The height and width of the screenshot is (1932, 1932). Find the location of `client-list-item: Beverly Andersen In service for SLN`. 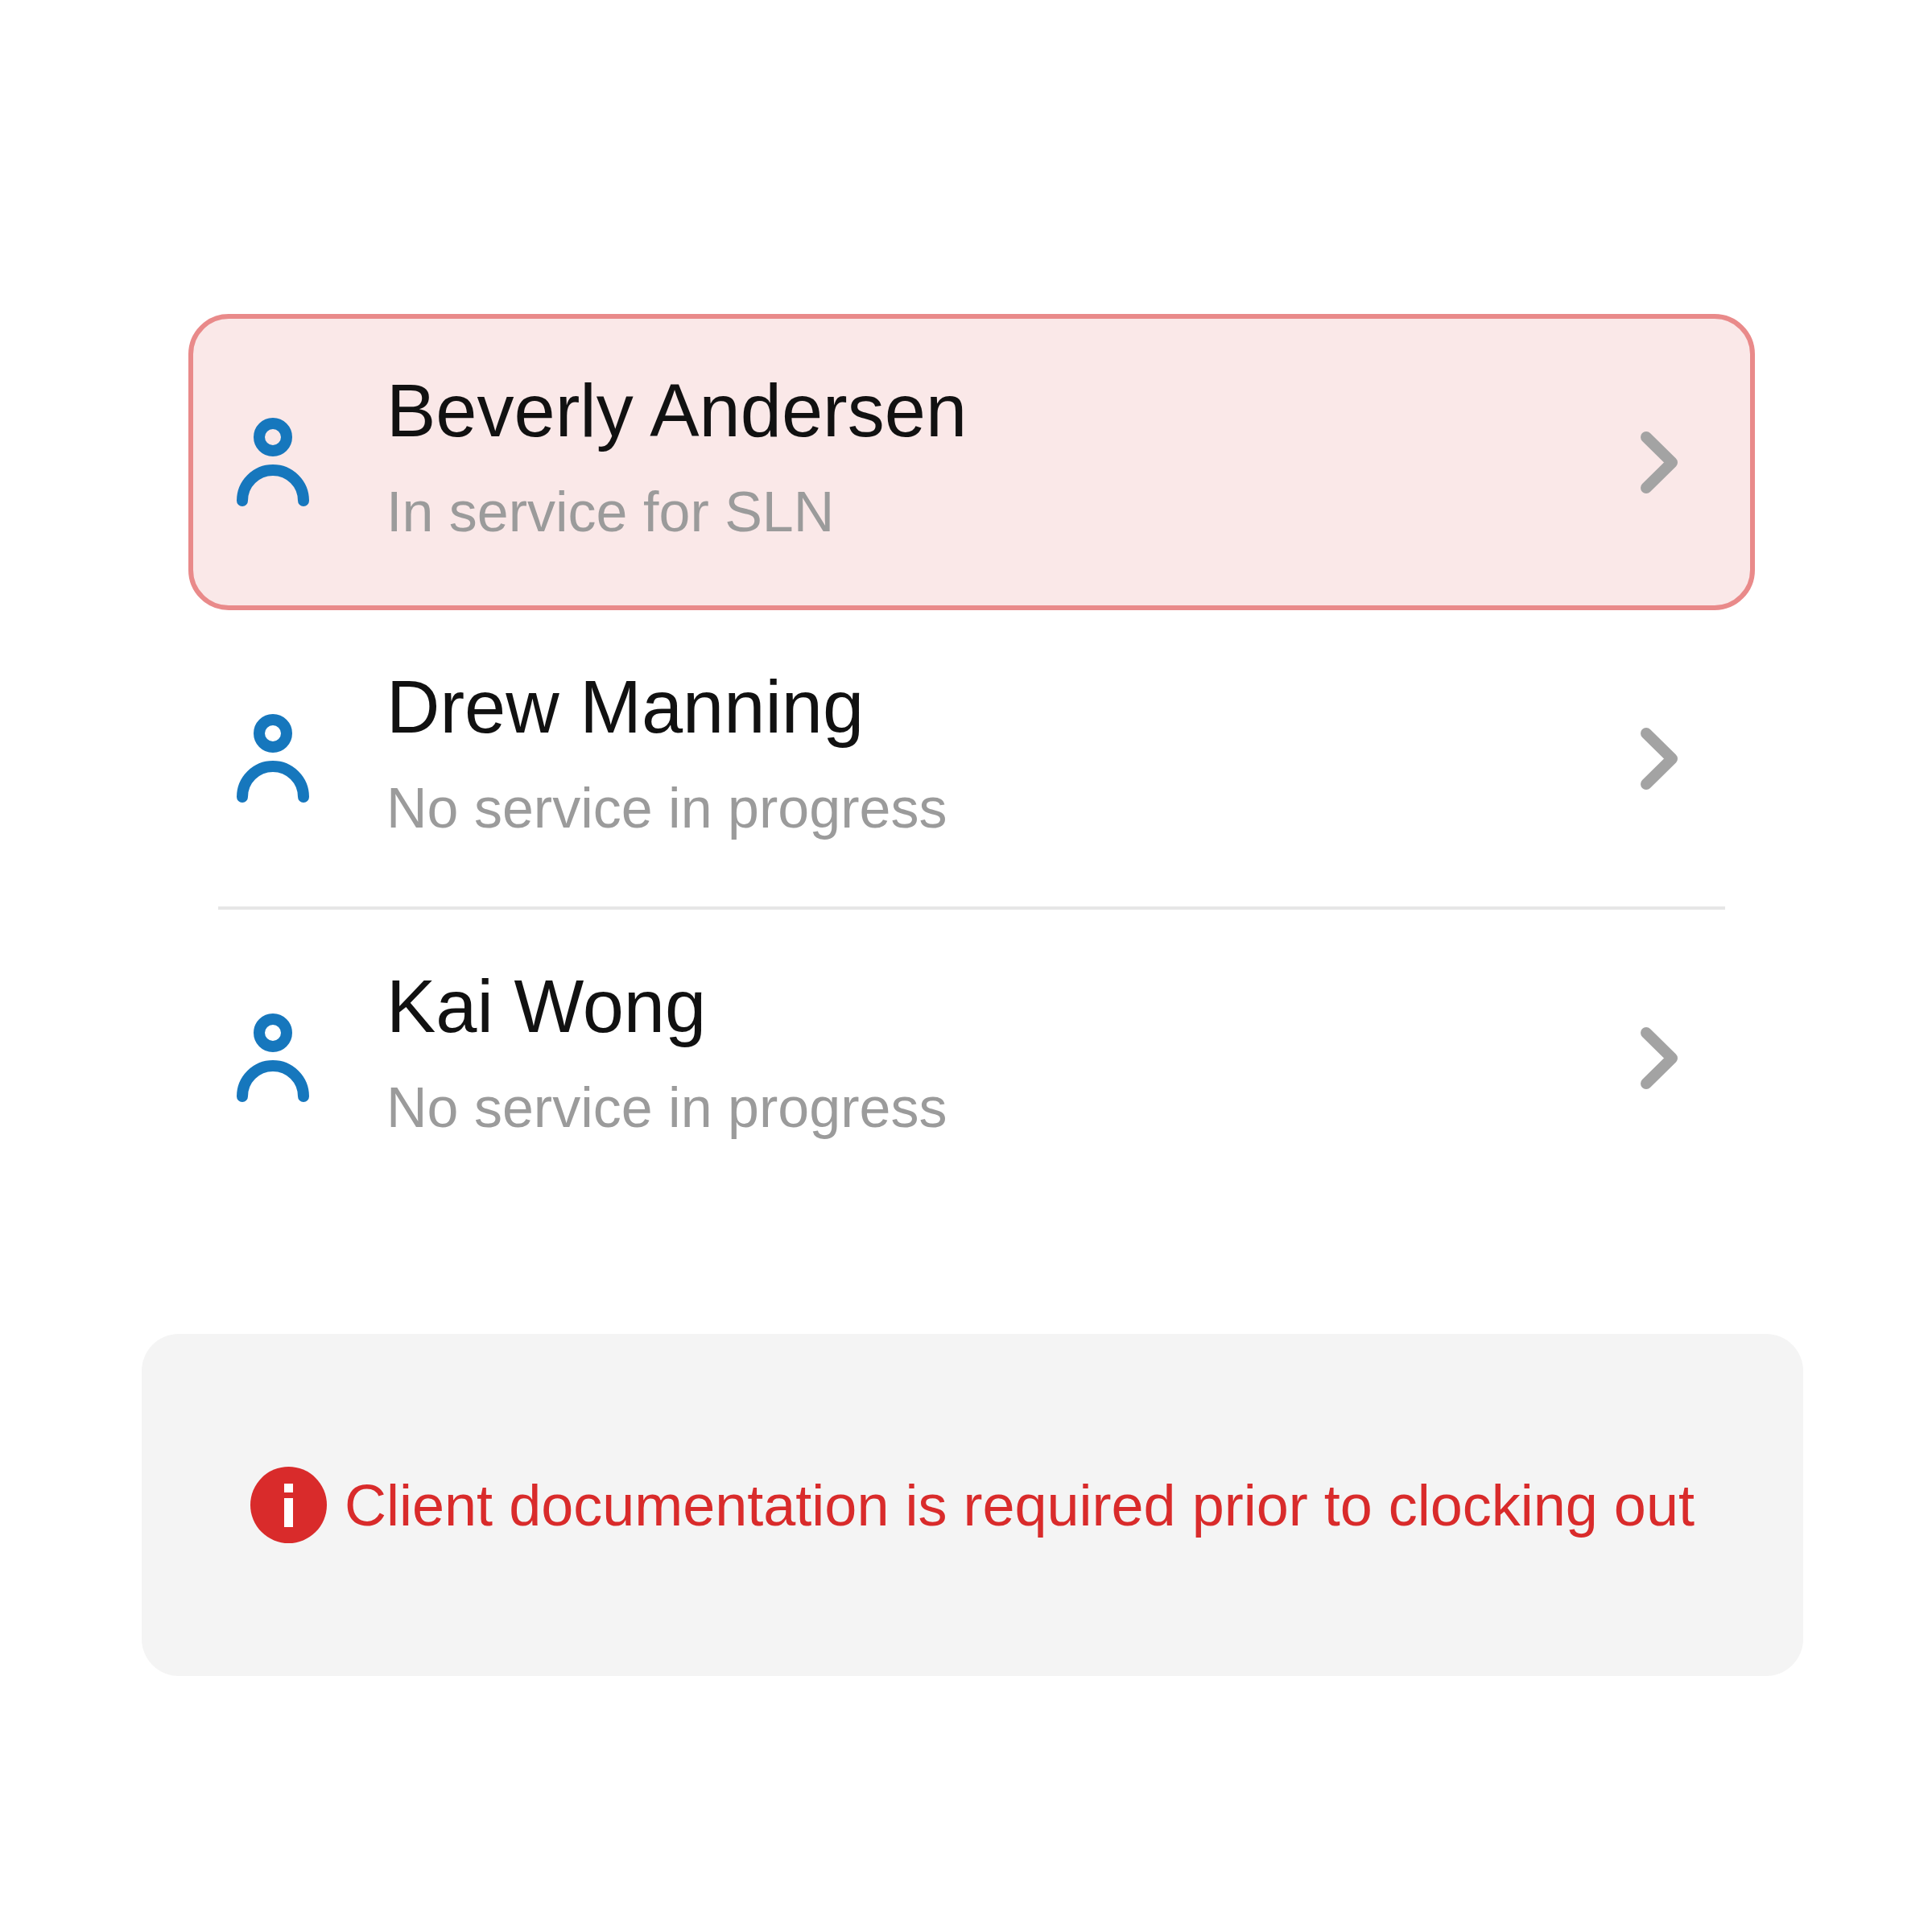

client-list-item: Beverly Andersen In service for SLN is located at coordinates (971, 462).